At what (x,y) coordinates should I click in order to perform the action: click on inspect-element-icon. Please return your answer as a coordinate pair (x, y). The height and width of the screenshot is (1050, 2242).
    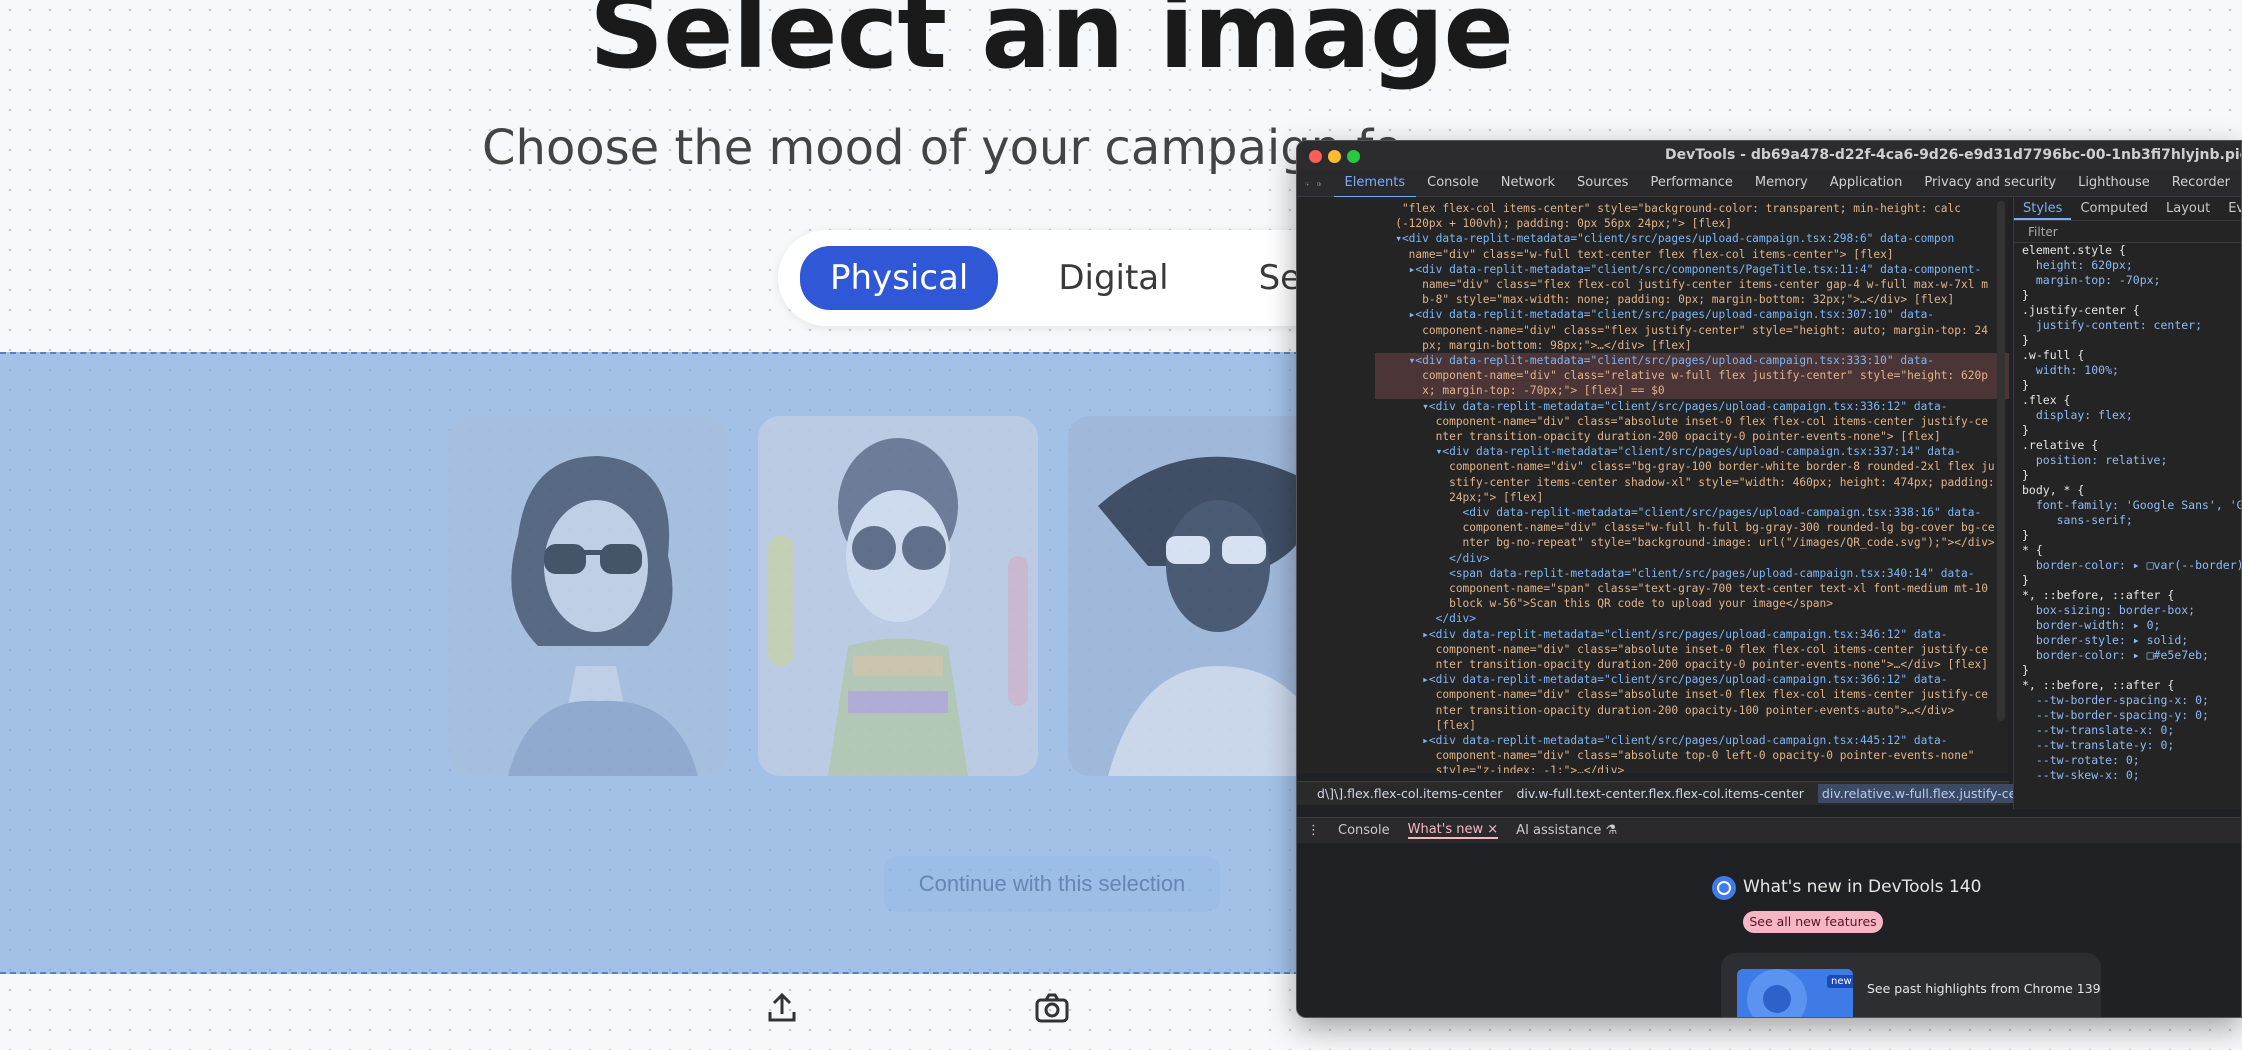
    Looking at the image, I should click on (1307, 184).